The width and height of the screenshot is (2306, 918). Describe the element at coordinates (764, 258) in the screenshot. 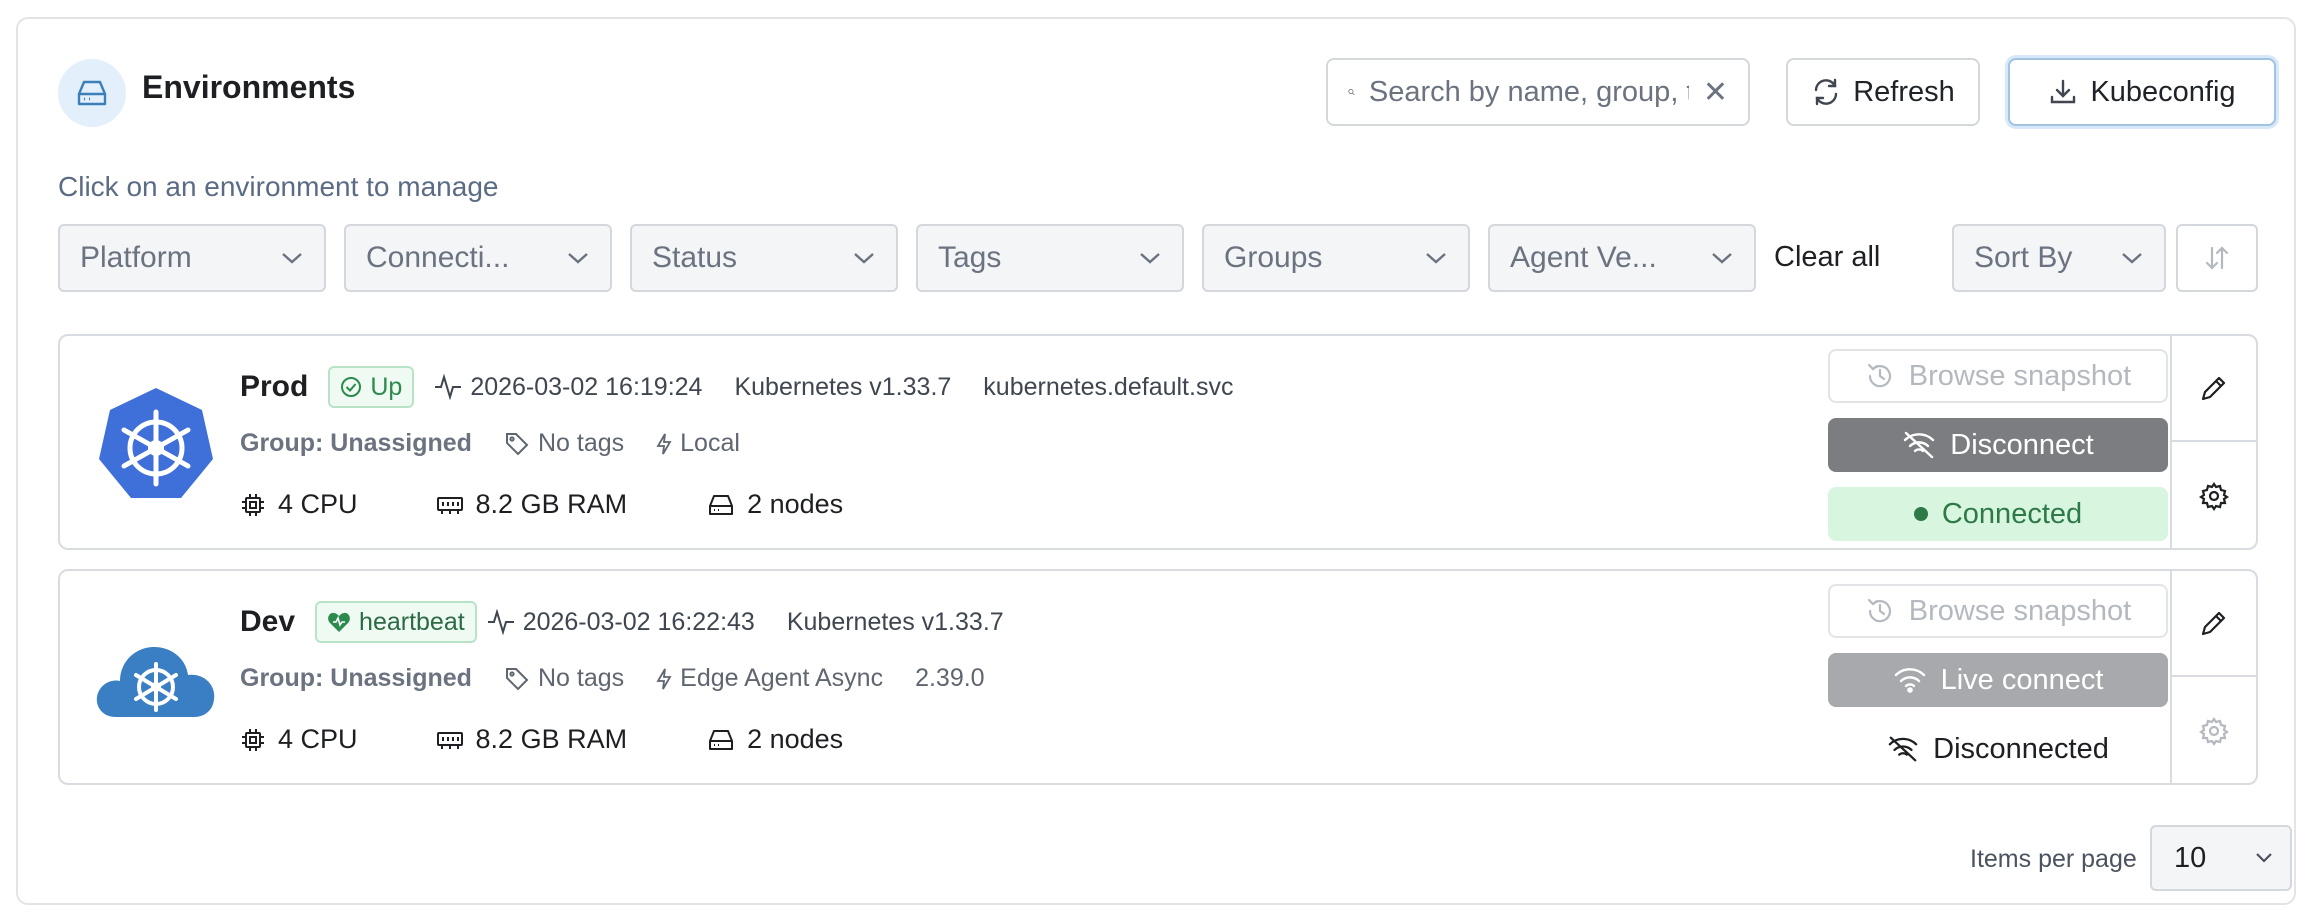

I see `filter-status: Status` at that location.